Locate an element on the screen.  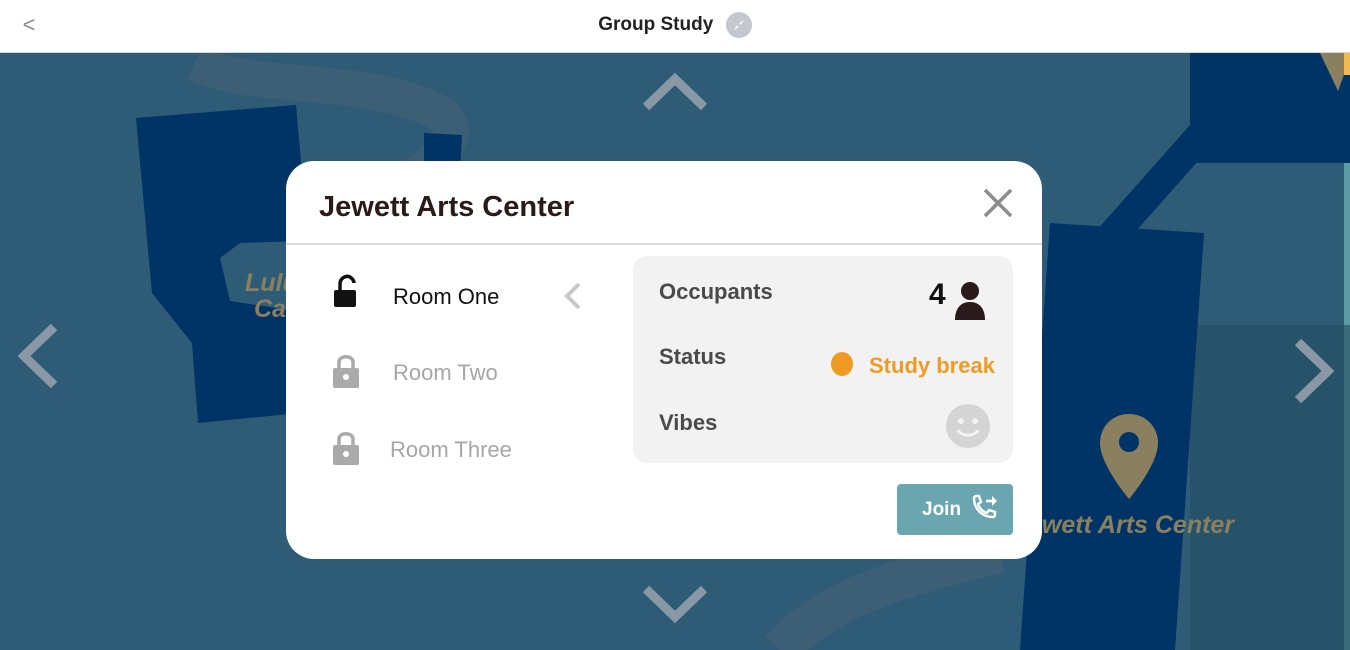
vibes-label: Vibes is located at coordinates (688, 422).